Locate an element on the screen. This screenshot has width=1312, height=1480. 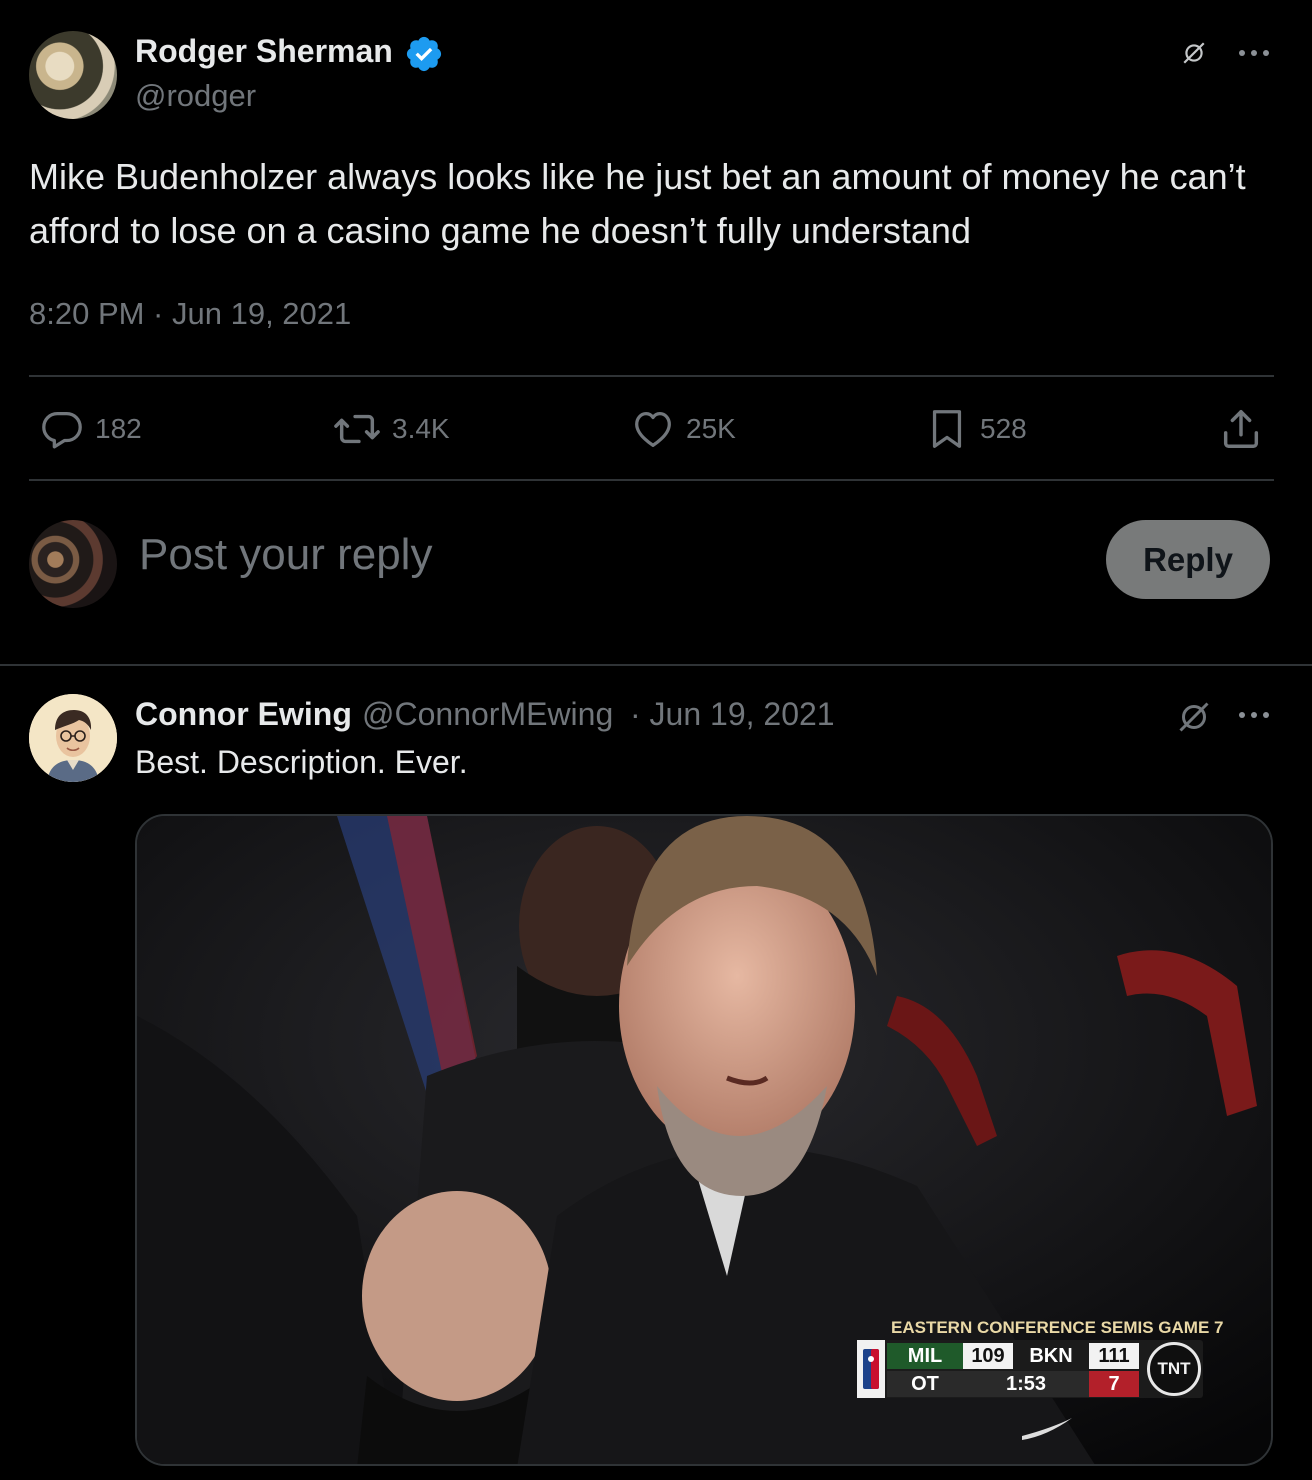
verified-badge-icon is located at coordinates (424, 54).